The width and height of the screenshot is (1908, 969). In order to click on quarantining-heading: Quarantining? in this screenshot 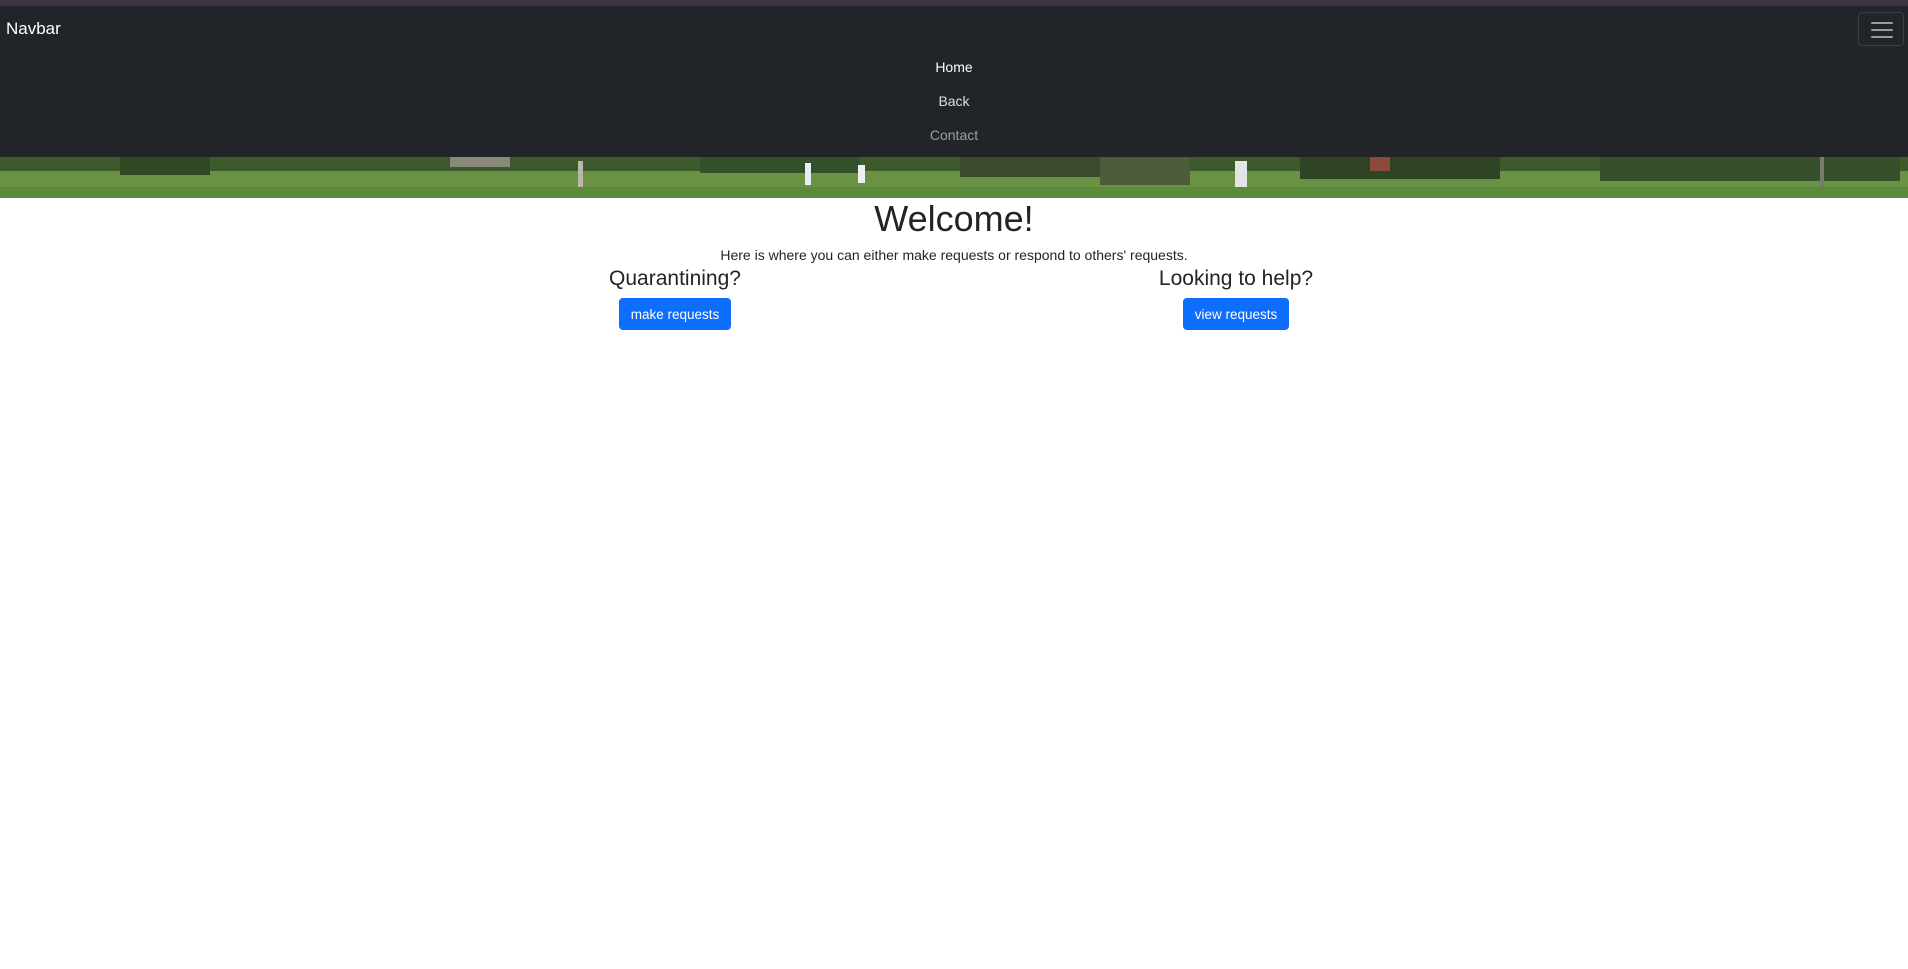, I will do `click(675, 278)`.